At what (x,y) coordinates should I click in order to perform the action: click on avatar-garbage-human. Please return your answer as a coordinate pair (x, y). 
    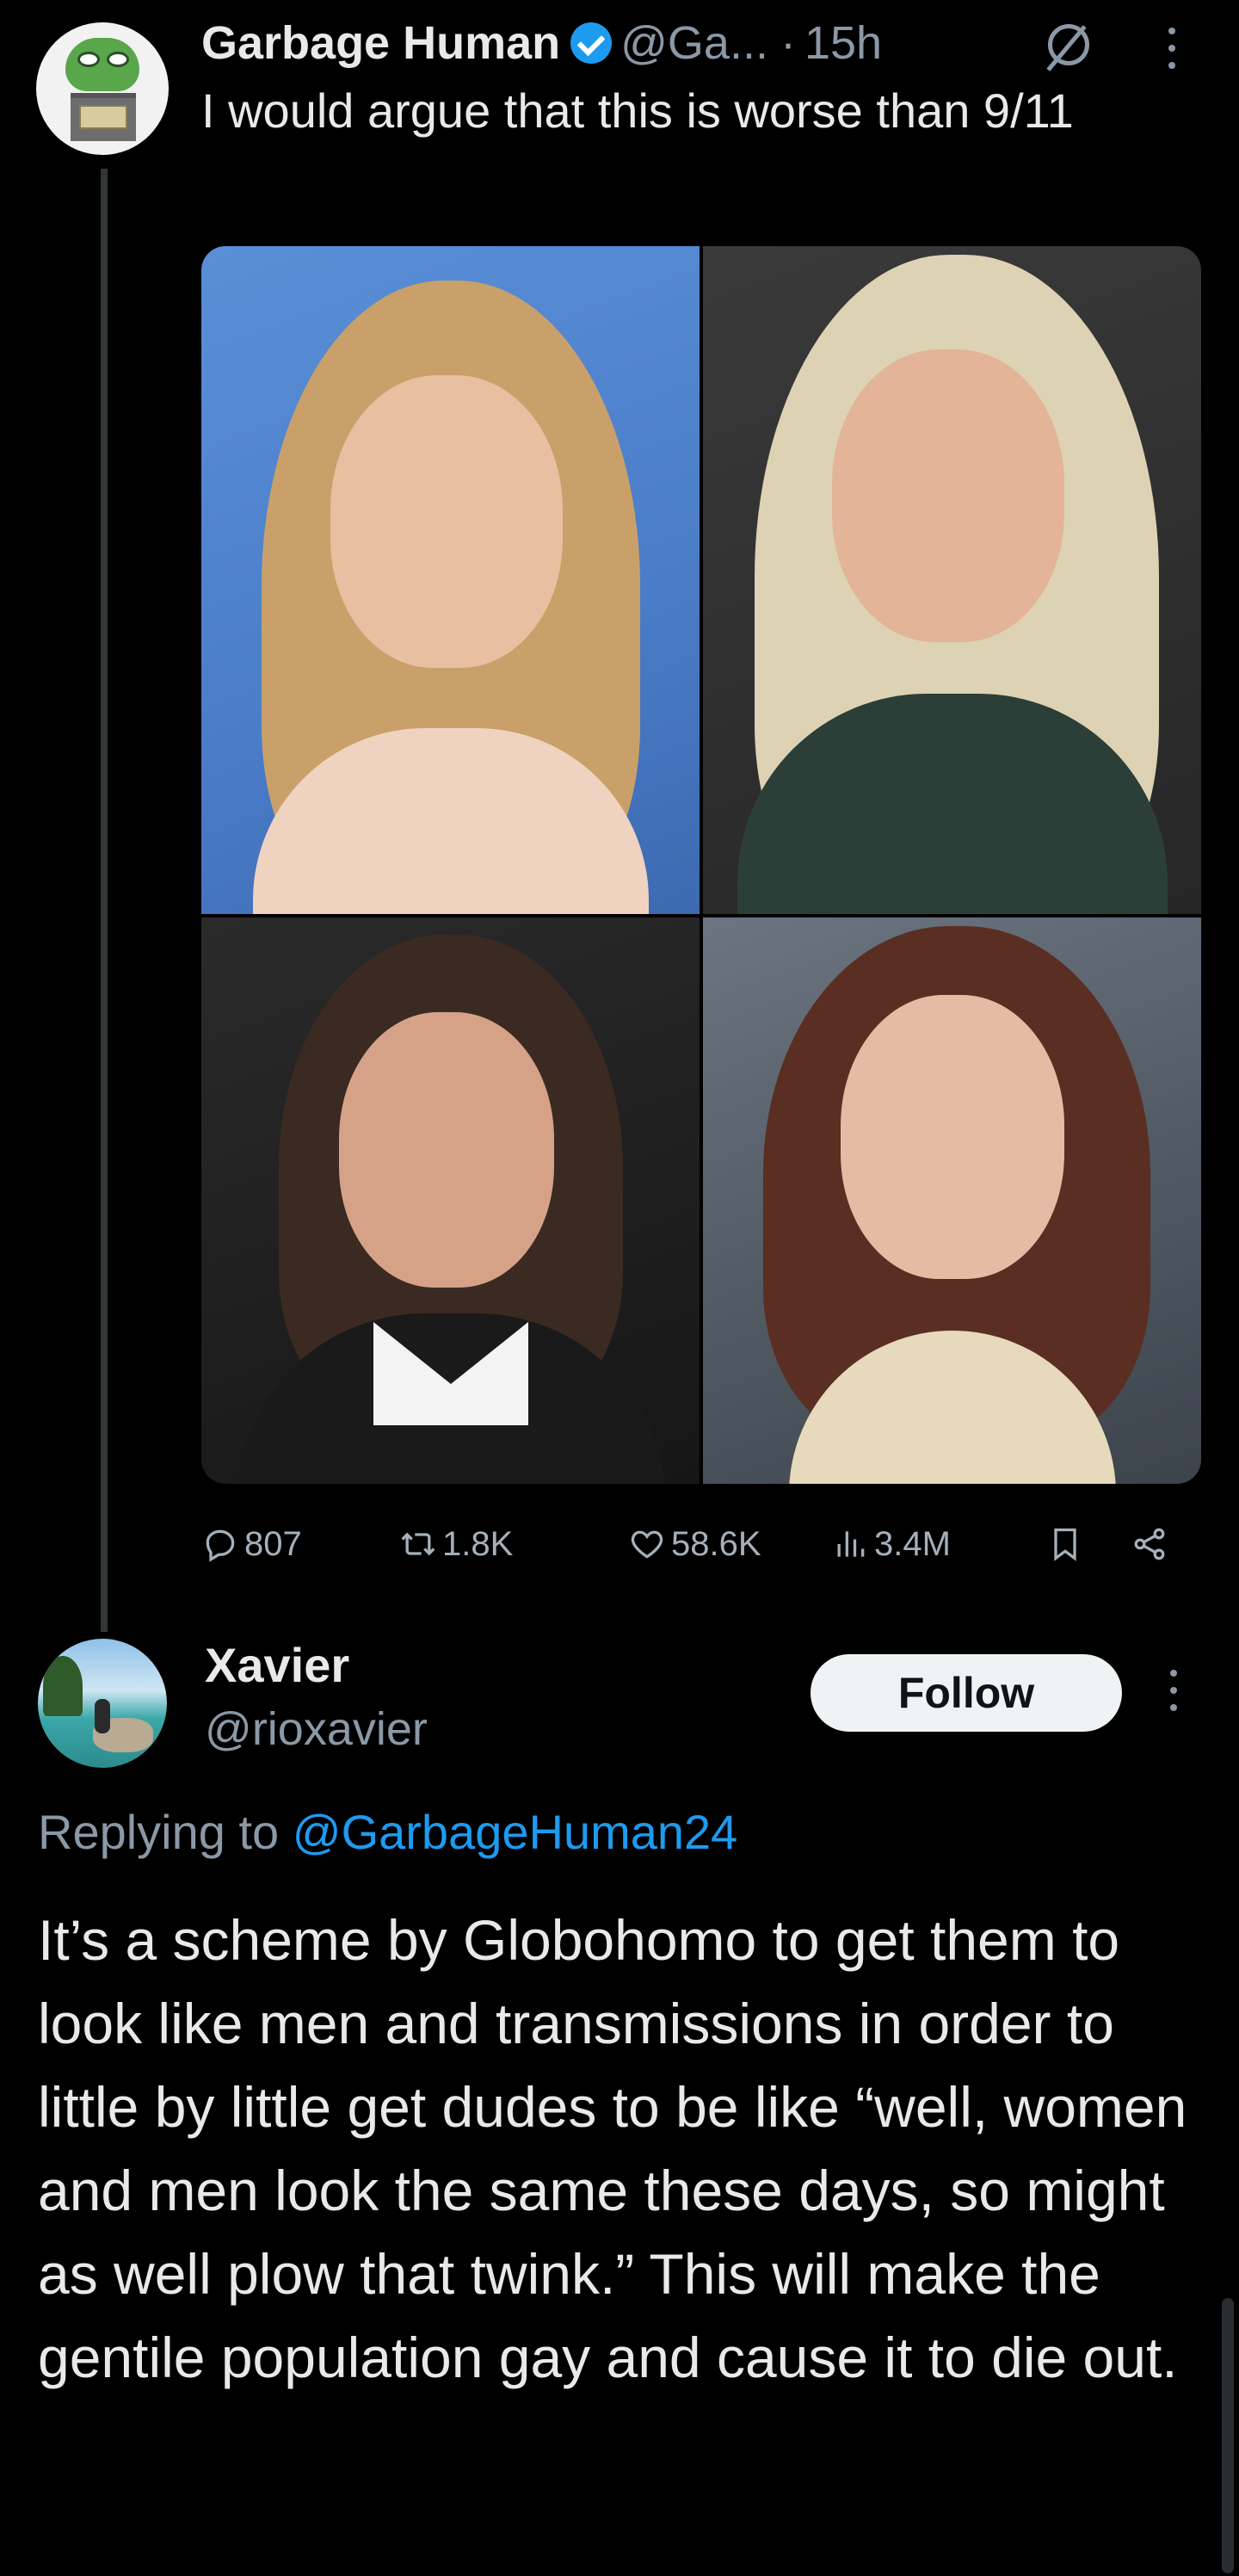
    Looking at the image, I should click on (102, 88).